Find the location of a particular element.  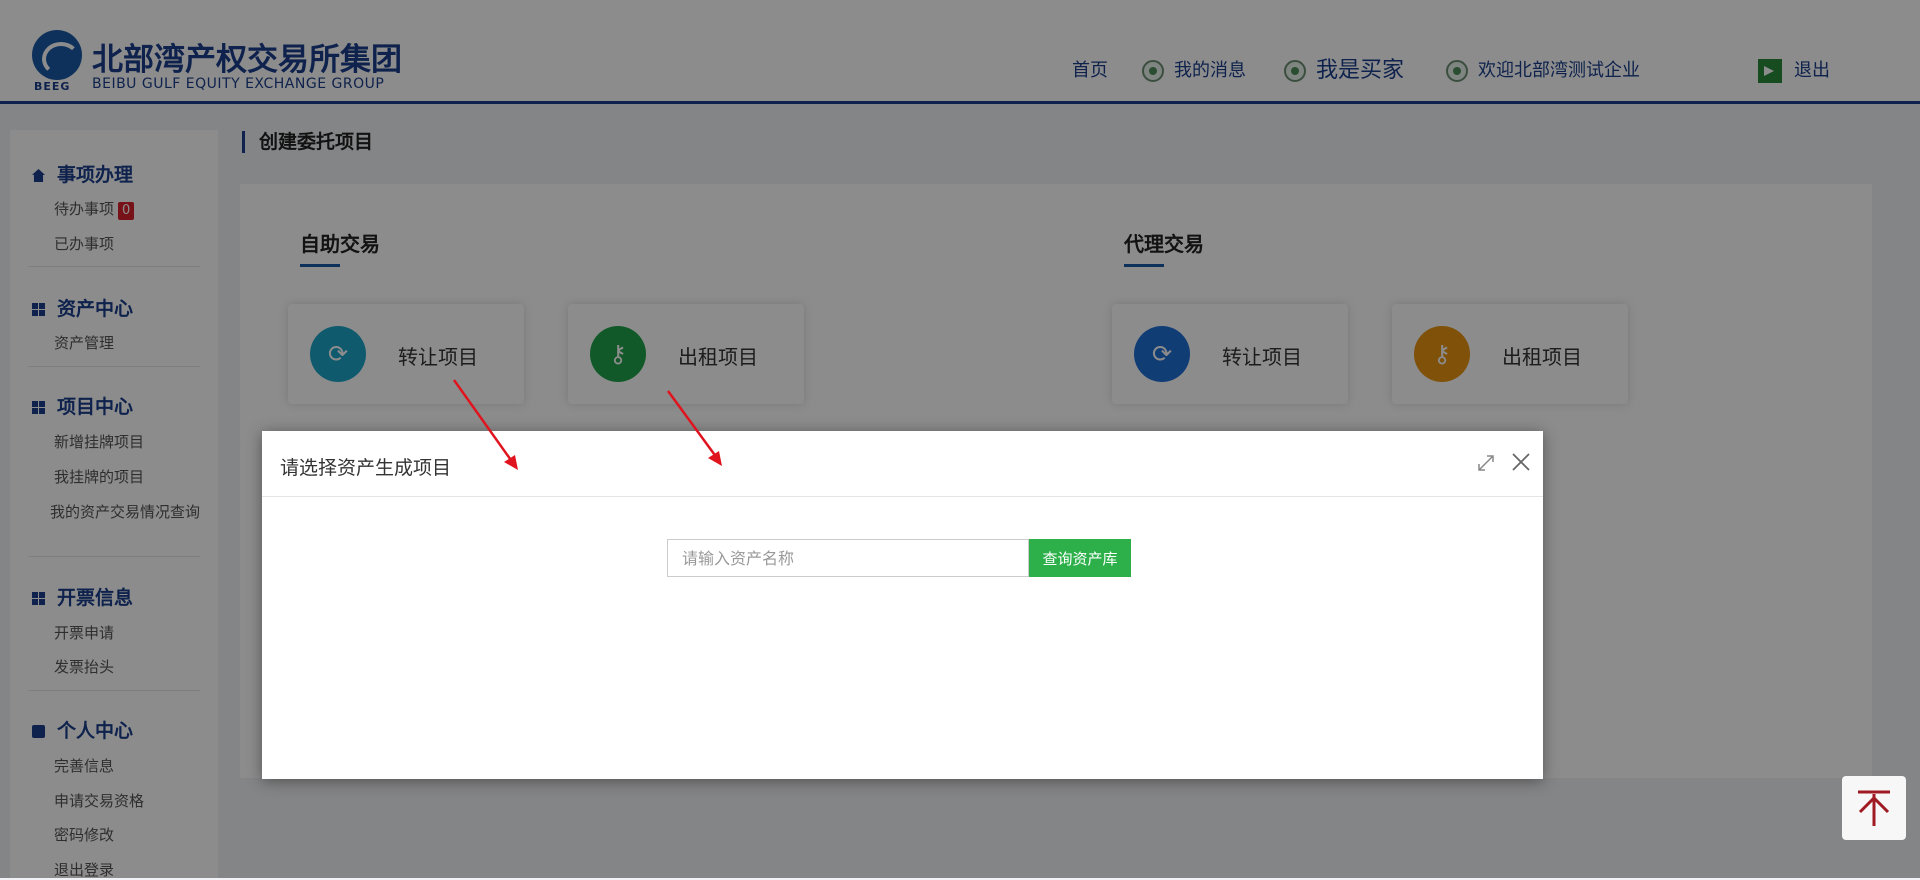

asset-name-search-input is located at coordinates (848, 558).